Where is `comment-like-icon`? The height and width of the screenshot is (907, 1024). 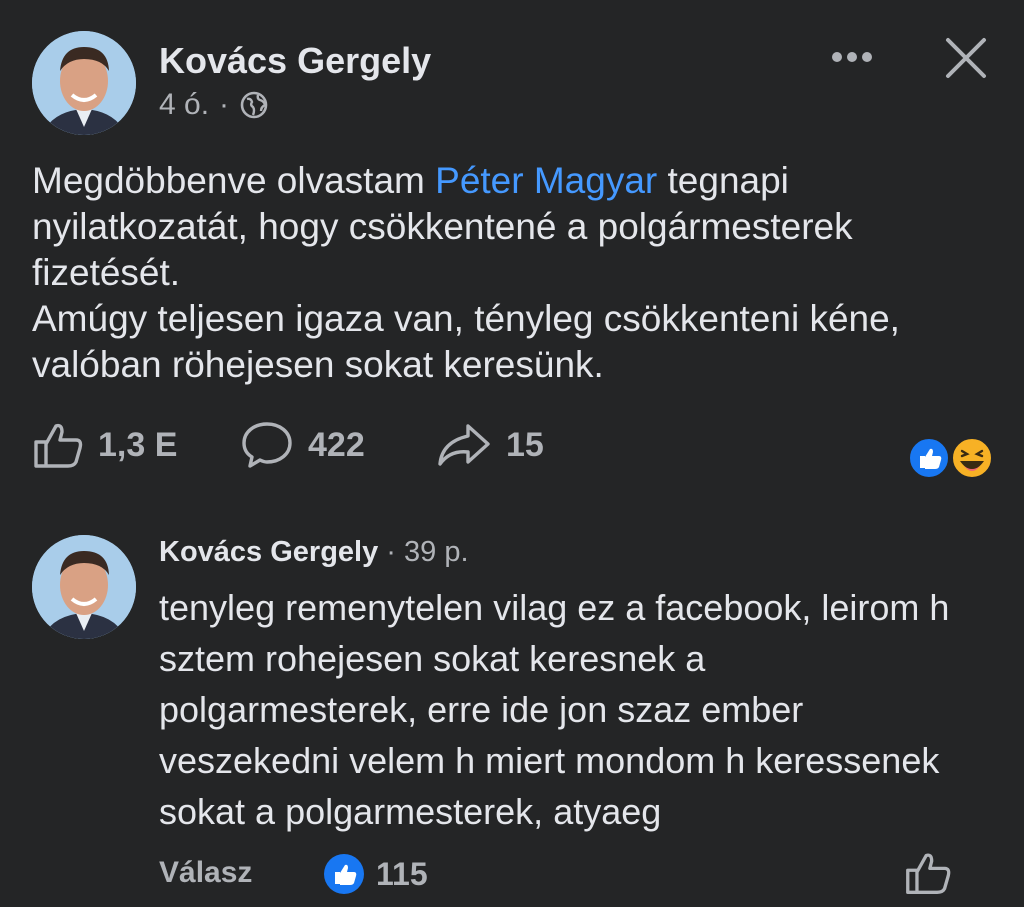
comment-like-icon is located at coordinates (928, 875).